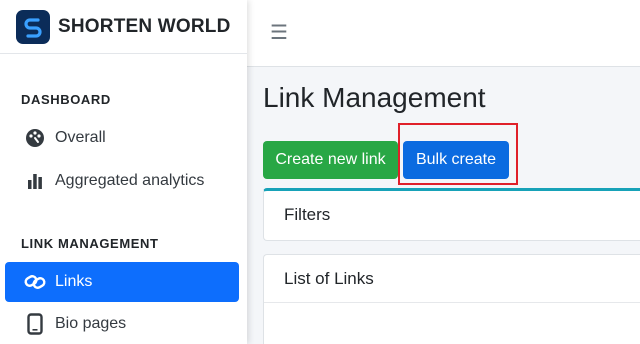 This screenshot has height=344, width=640. Describe the element at coordinates (80, 137) in the screenshot. I see `sidebar-item-label: Overall` at that location.